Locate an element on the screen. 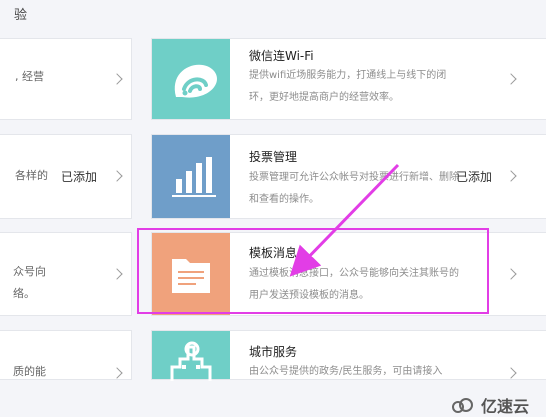 The width and height of the screenshot is (546, 417). watermark: 亿速云 is located at coordinates (489, 405).